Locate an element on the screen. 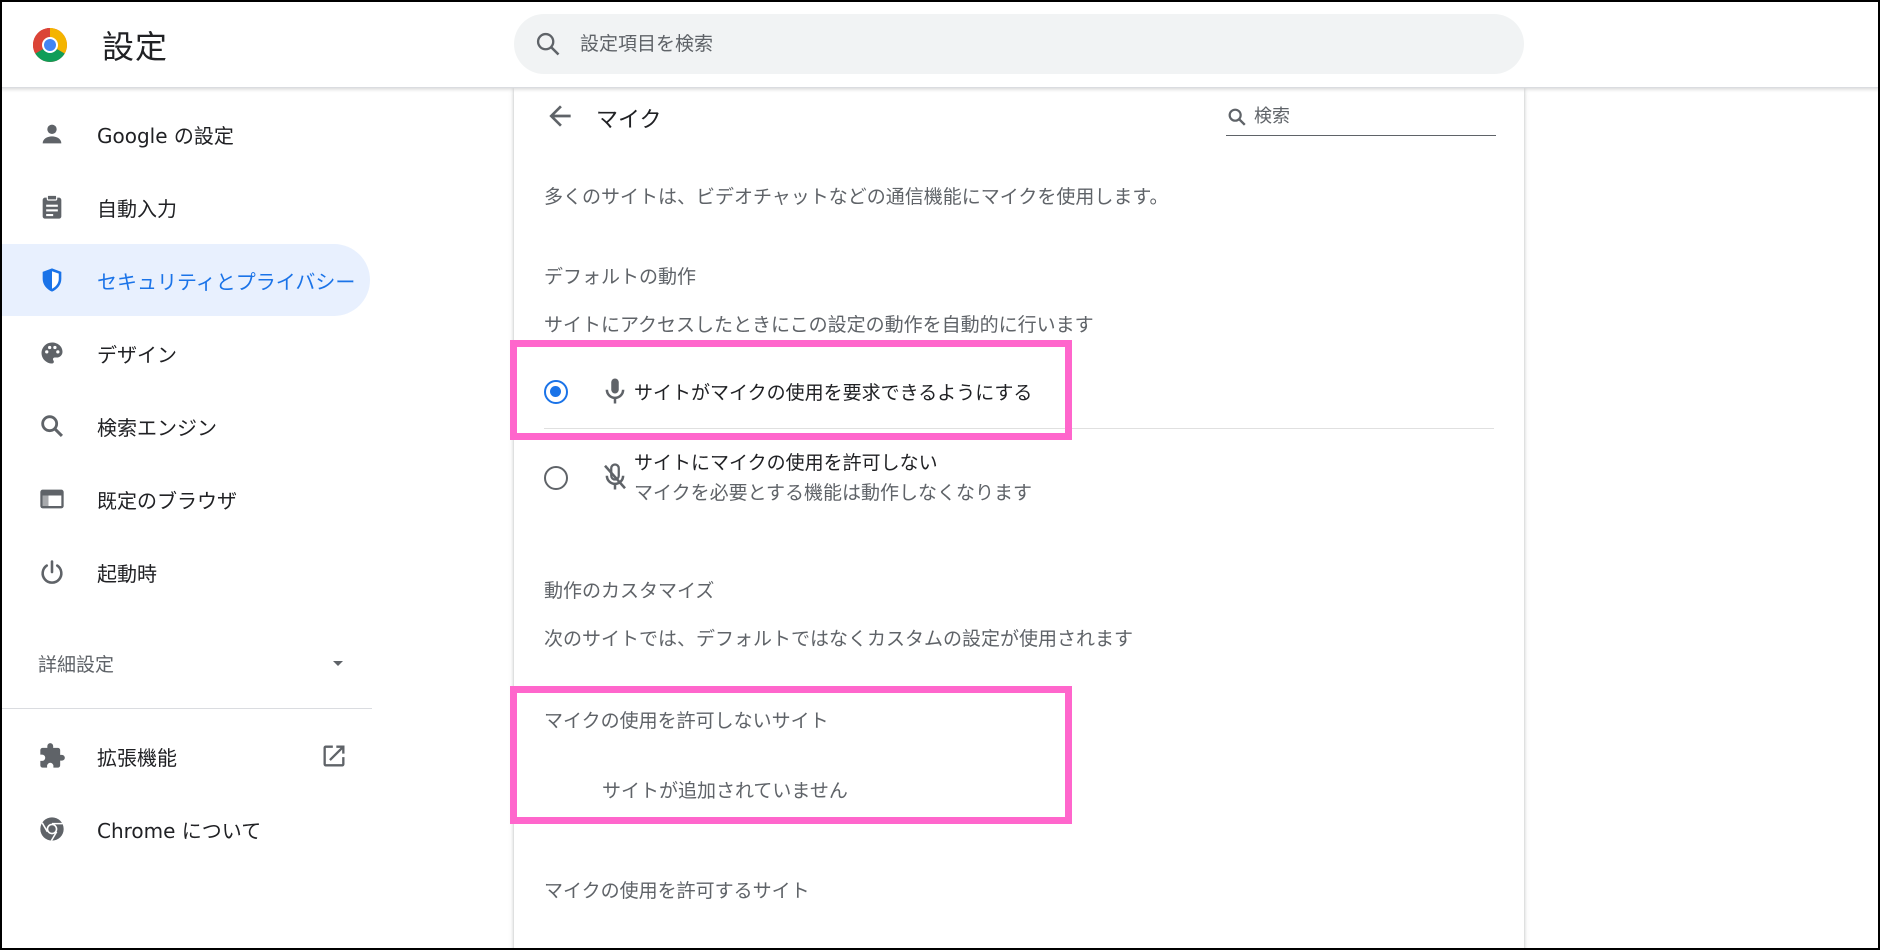  sidebar-item-label: 既定のブラウザ is located at coordinates (167, 500).